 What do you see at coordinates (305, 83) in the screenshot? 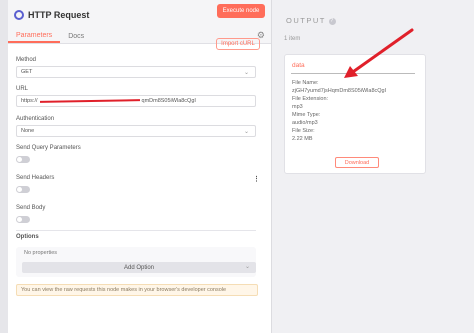
I see `file-name-label: File Name:` at bounding box center [305, 83].